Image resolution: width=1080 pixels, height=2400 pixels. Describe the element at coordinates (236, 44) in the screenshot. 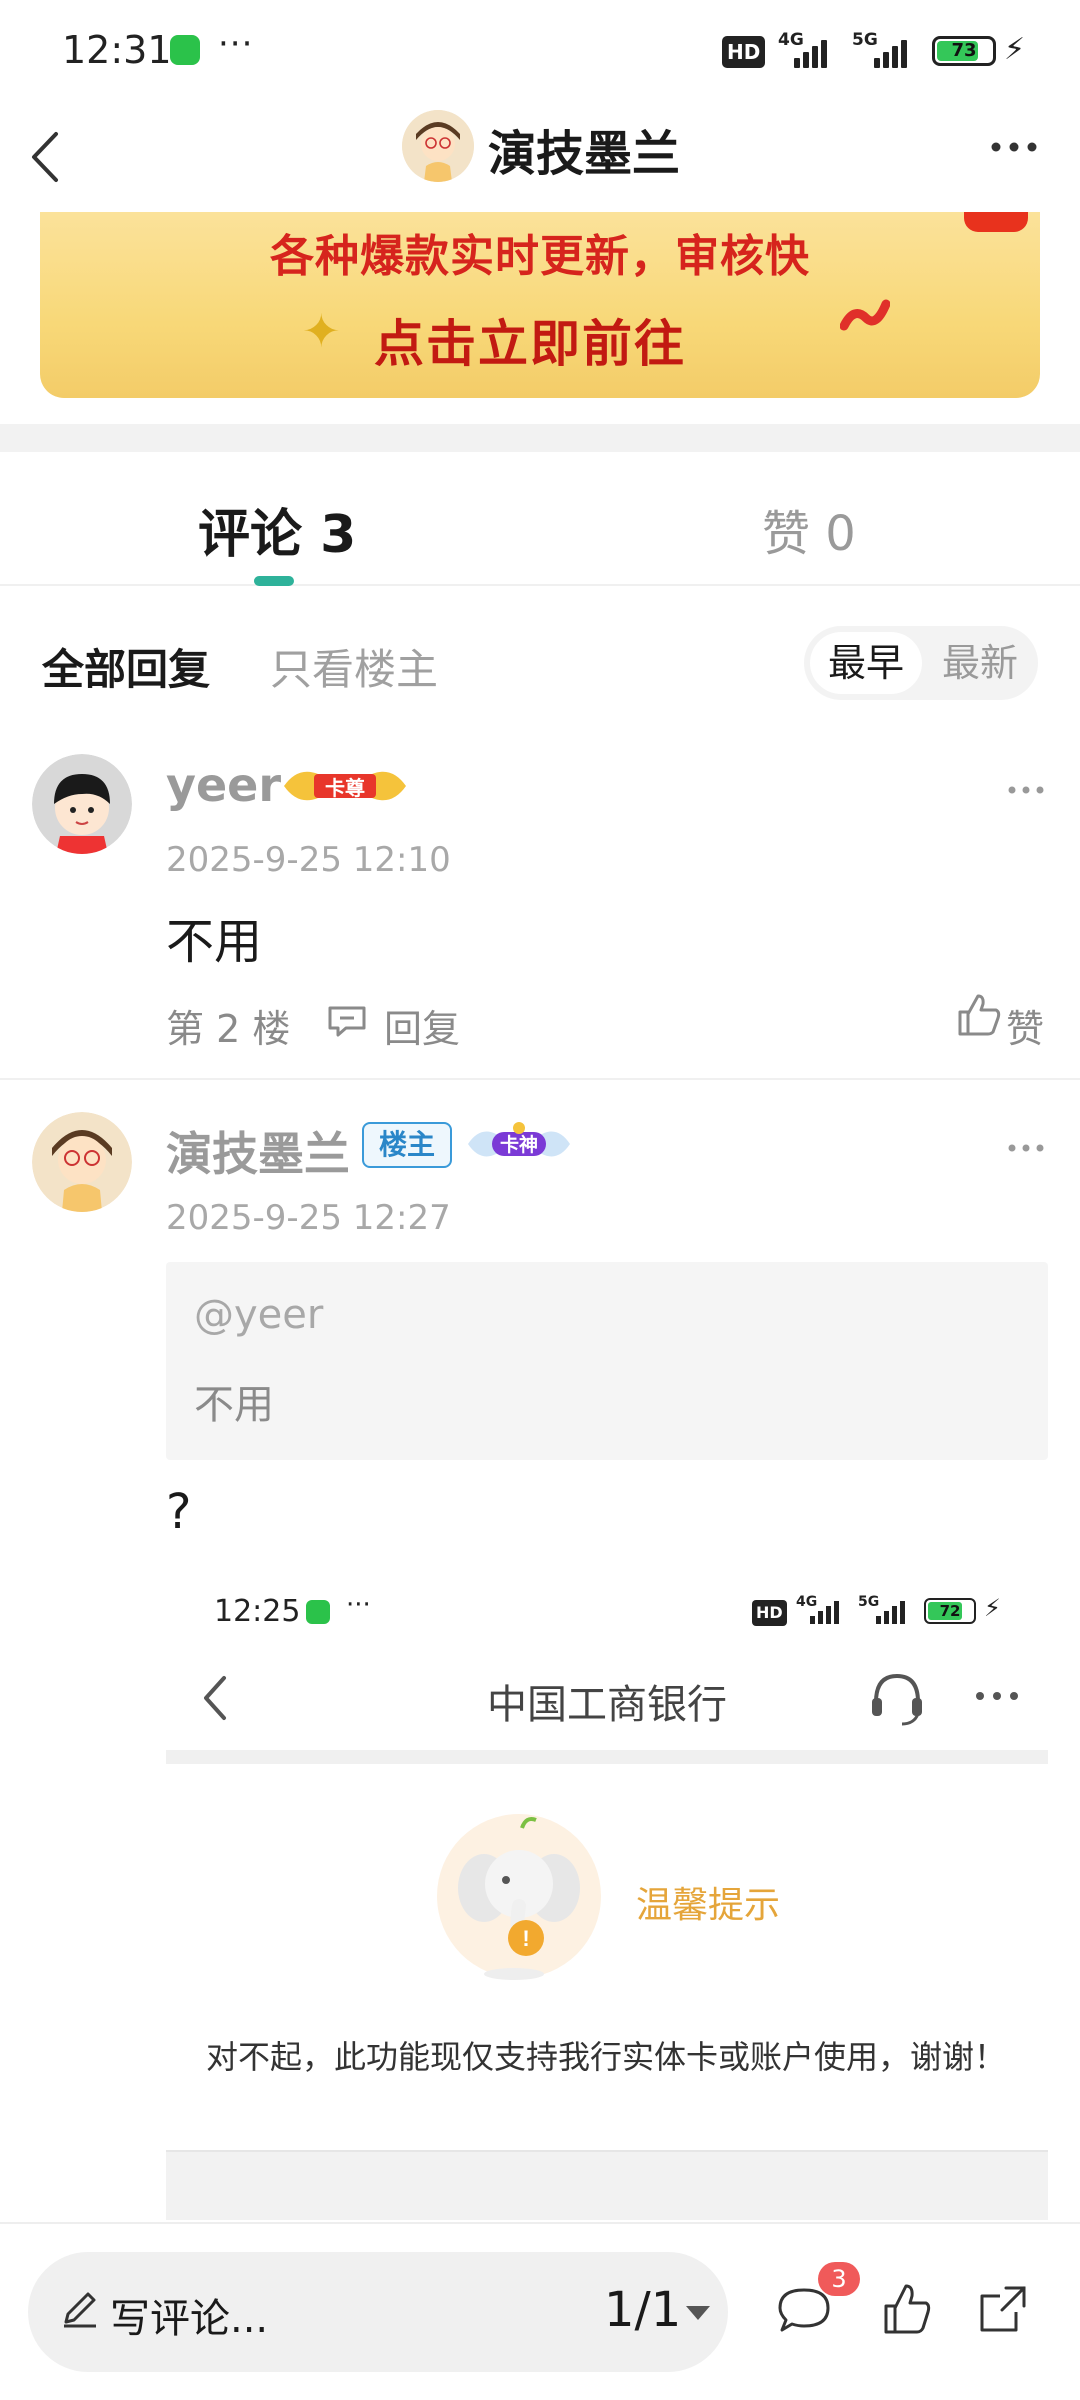

I see `status-dots: ···` at that location.